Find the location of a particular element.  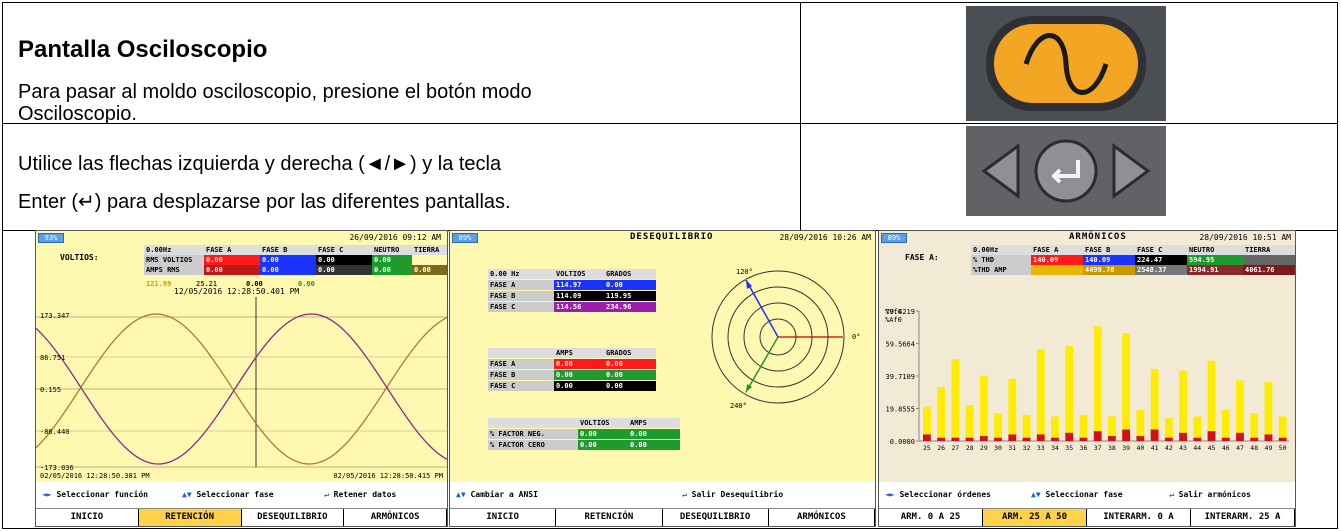

help-select-phase: ▲▼ Seleccionar fase is located at coordinates (1077, 494).